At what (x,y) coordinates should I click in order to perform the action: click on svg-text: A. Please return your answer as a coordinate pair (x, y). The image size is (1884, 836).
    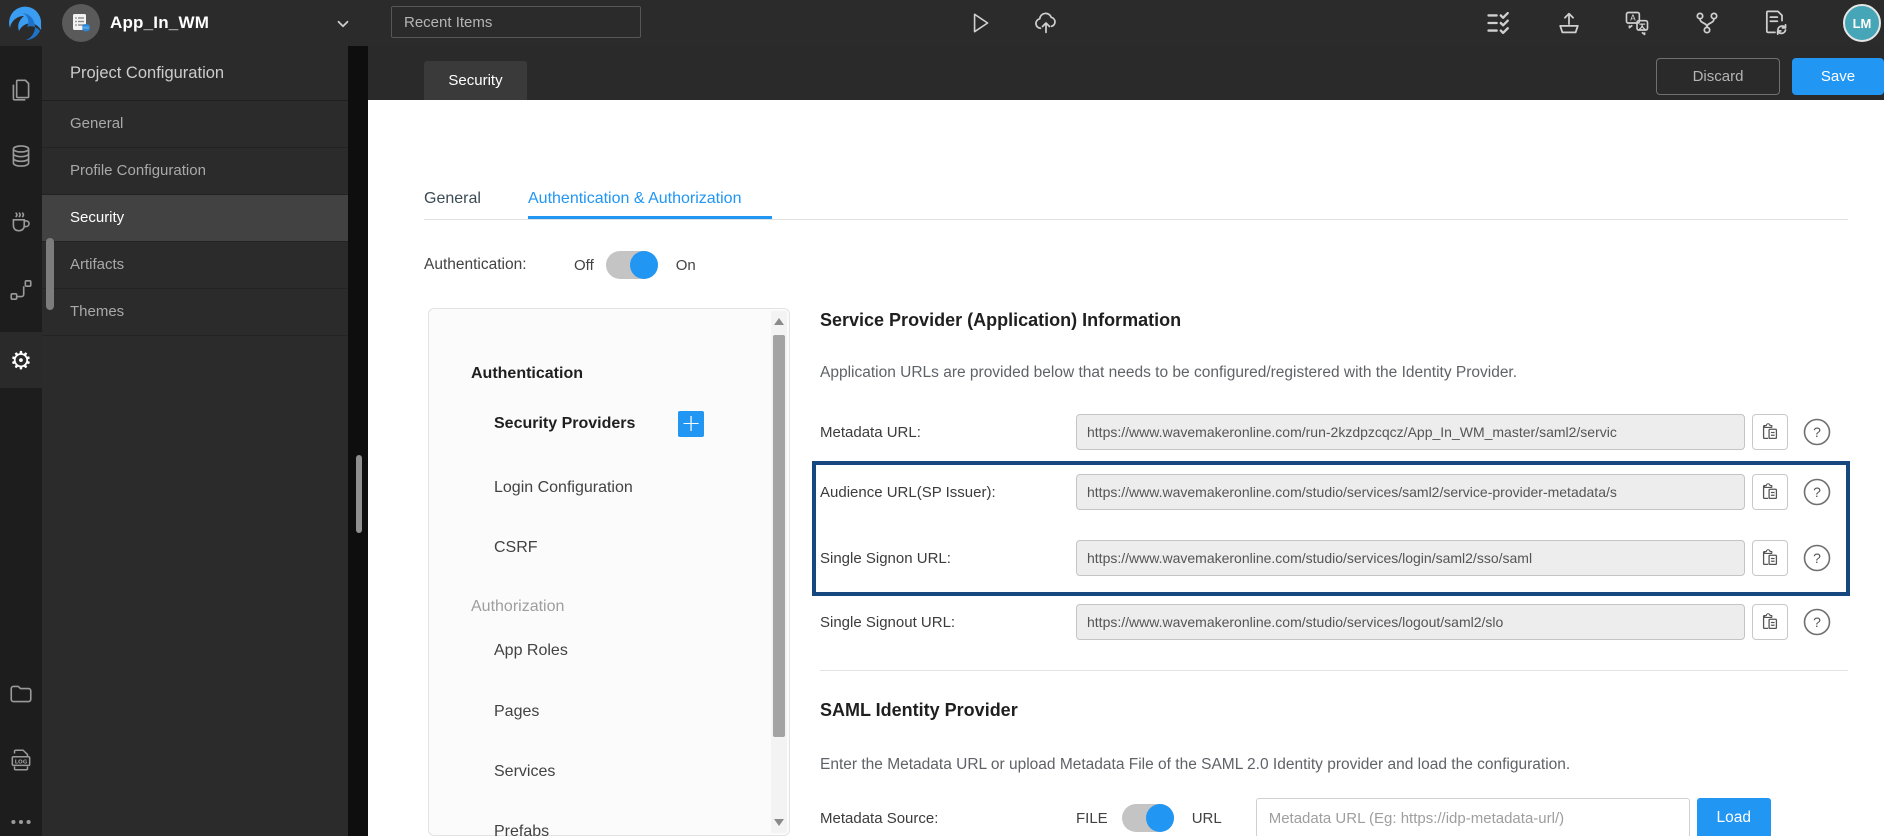
    Looking at the image, I should click on (1633, 18).